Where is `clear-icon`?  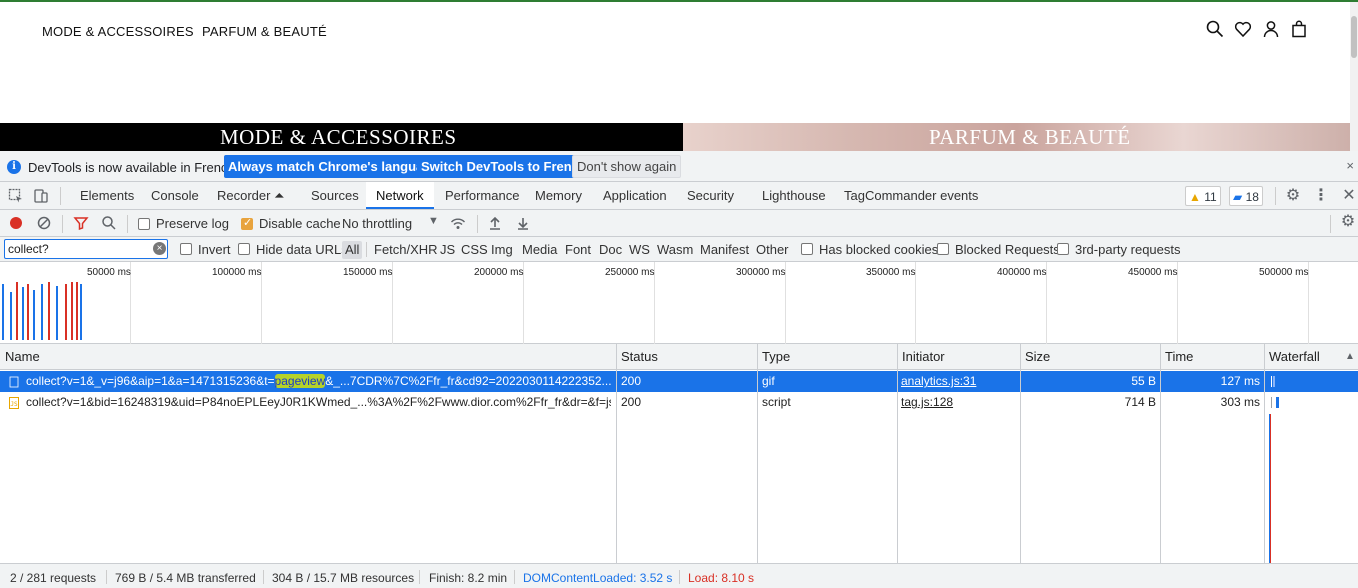
clear-icon is located at coordinates (44, 223).